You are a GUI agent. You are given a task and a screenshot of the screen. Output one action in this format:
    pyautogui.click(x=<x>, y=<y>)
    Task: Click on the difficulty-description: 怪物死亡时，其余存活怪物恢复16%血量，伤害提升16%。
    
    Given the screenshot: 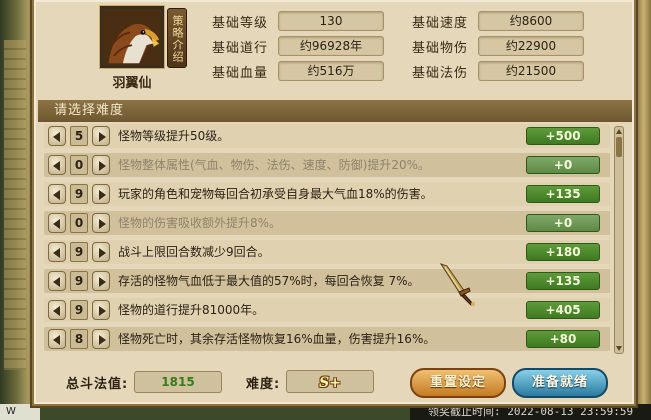 What is the action you would take?
    pyautogui.click(x=277, y=339)
    